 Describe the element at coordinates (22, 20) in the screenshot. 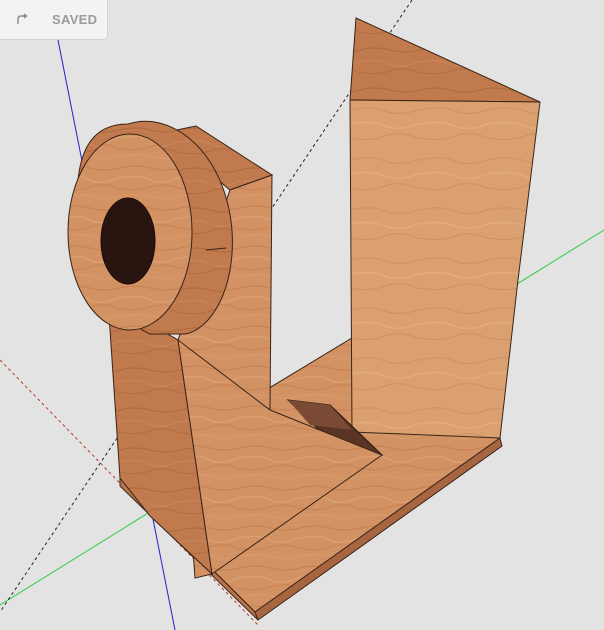

I see `redo-icon` at that location.